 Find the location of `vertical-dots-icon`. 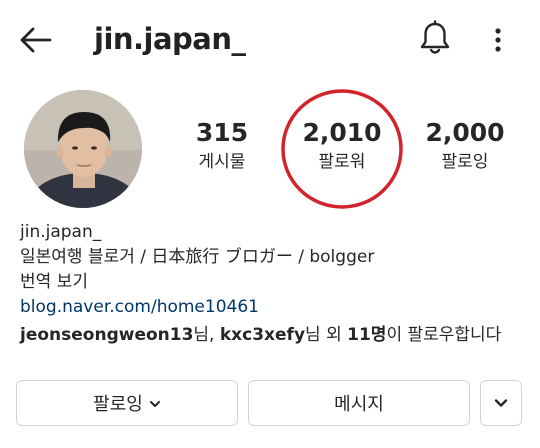

vertical-dots-icon is located at coordinates (498, 40).